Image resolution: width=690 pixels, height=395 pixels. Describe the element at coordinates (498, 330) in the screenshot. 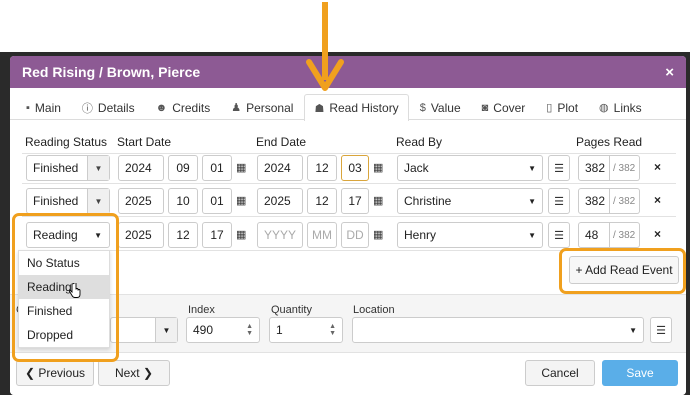

I see `location-select: ▼` at that location.